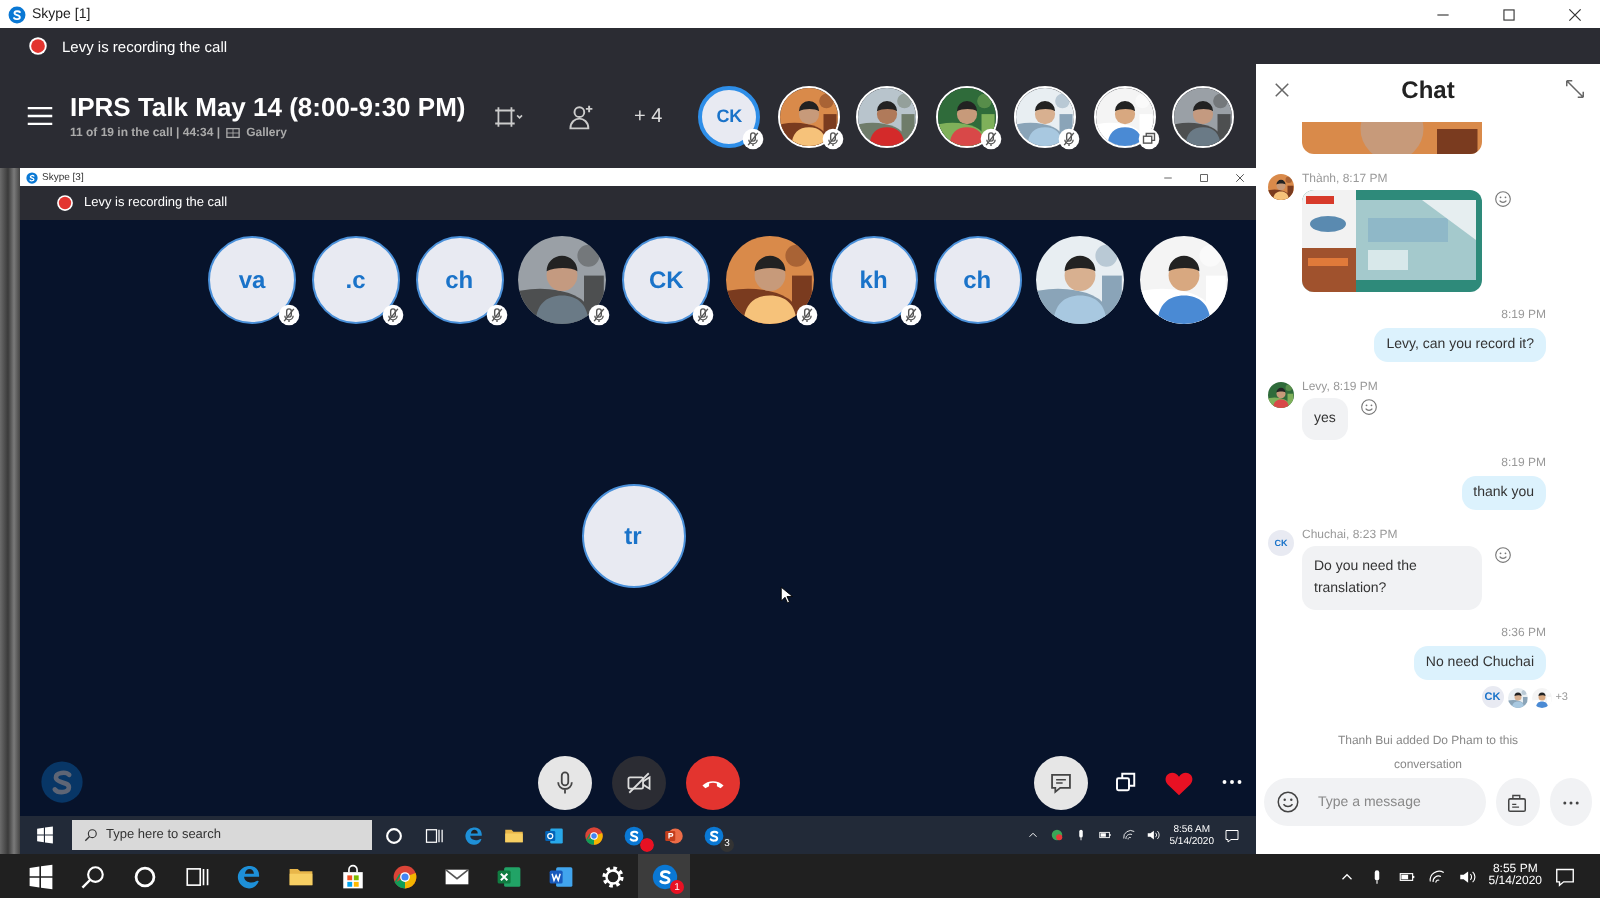 The width and height of the screenshot is (1600, 898). I want to click on contact-card-button, so click(1517, 802).